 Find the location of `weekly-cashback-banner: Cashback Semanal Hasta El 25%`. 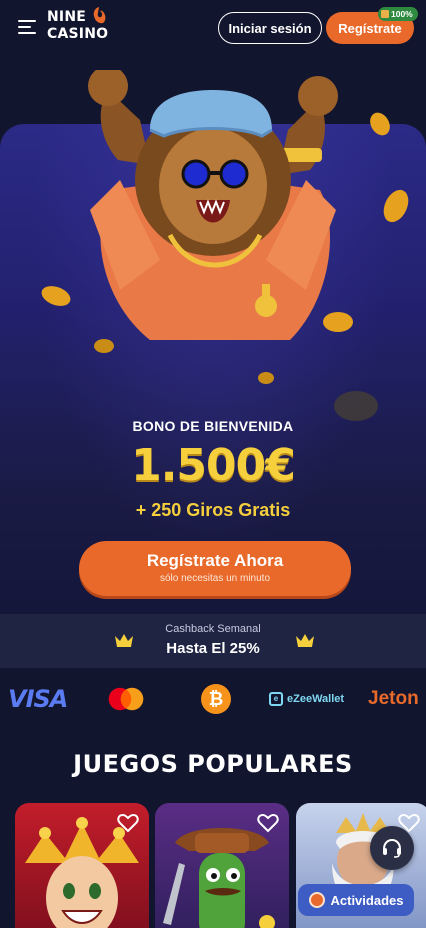

weekly-cashback-banner: Cashback Semanal Hasta El 25% is located at coordinates (213, 641).